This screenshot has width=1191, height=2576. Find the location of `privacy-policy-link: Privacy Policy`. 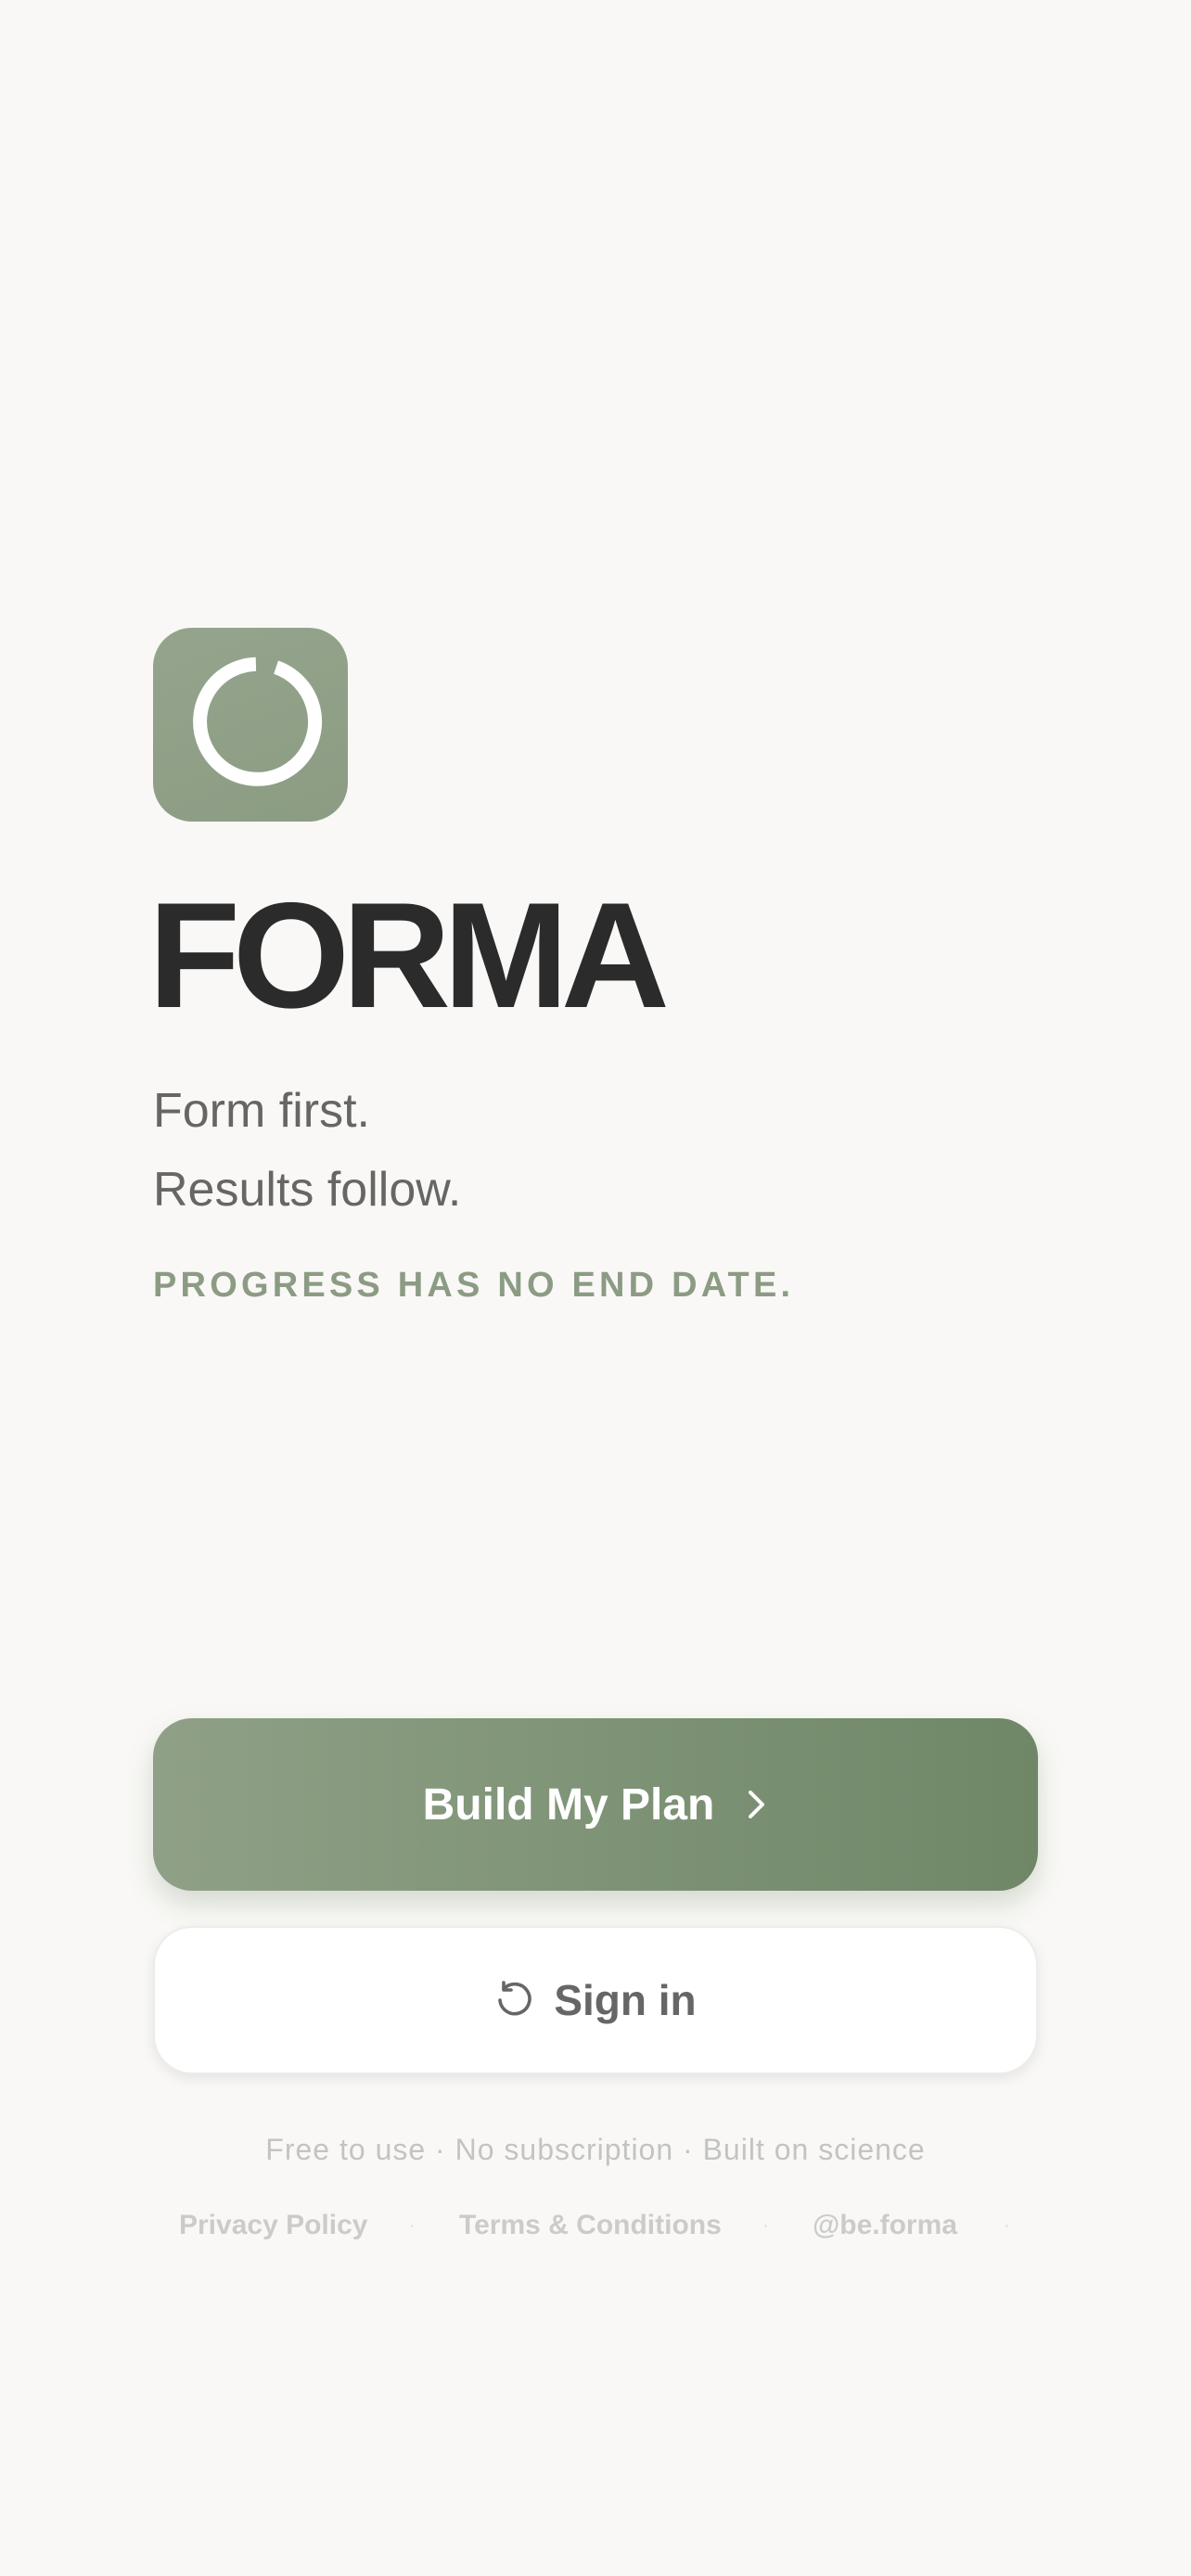

privacy-policy-link: Privacy Policy is located at coordinates (273, 2225).